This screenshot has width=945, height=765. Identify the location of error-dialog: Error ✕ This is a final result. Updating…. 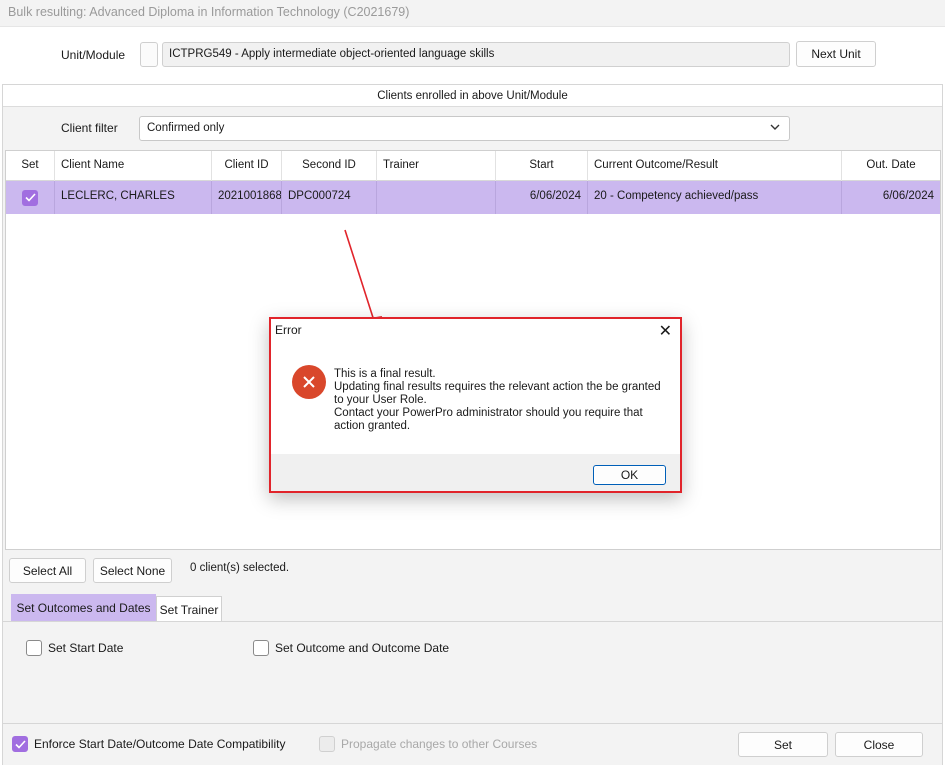
(475, 405).